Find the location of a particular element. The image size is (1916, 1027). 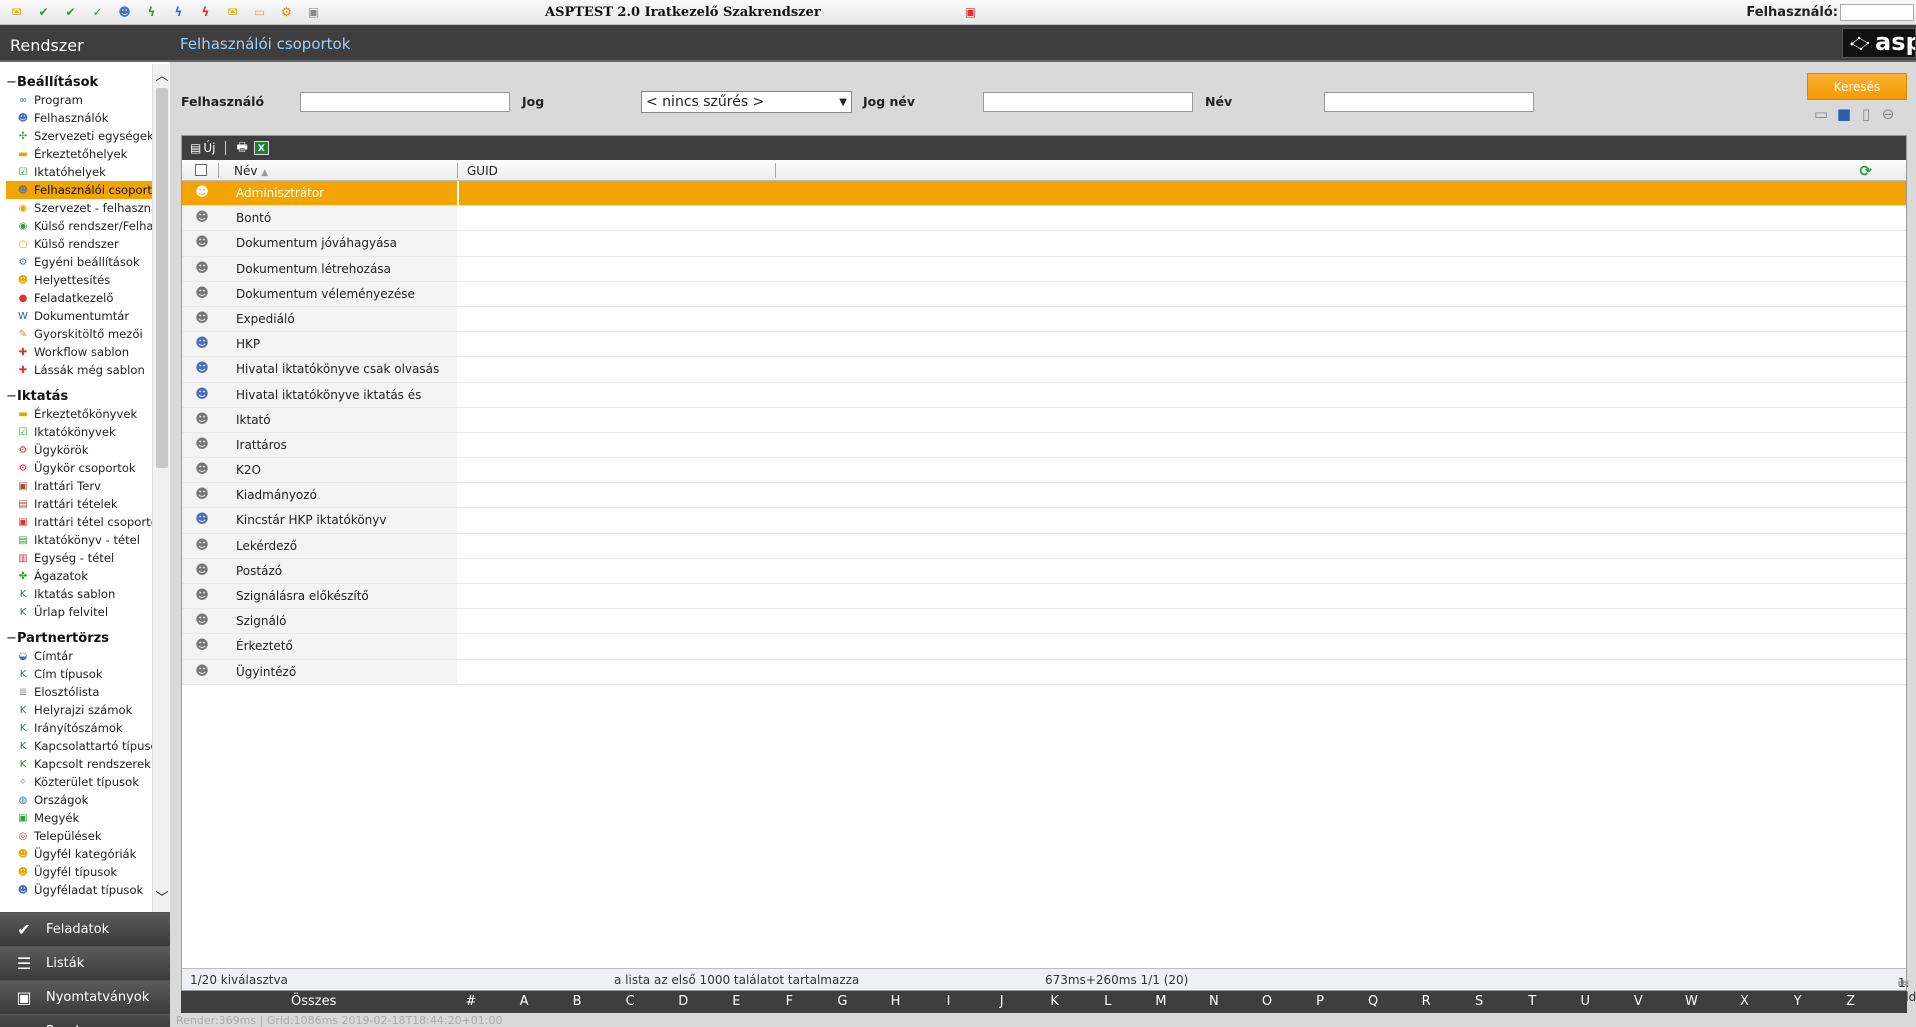

alphabet-letter: O is located at coordinates (1267, 1001).